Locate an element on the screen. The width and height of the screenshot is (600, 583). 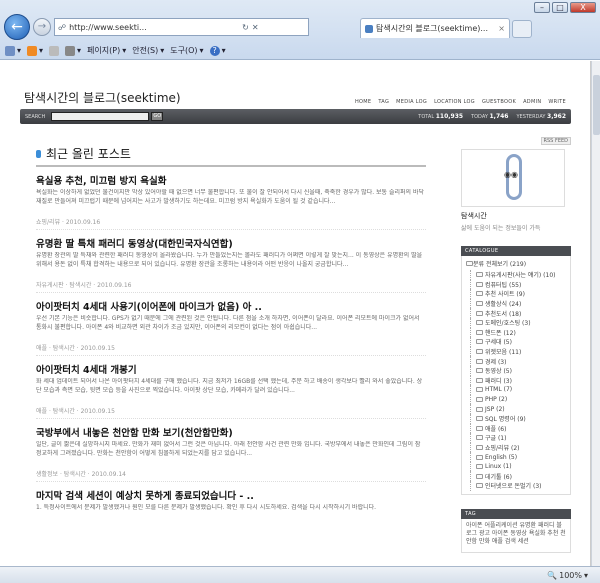
category-label: JSP (2) is located at coordinates (495, 409).